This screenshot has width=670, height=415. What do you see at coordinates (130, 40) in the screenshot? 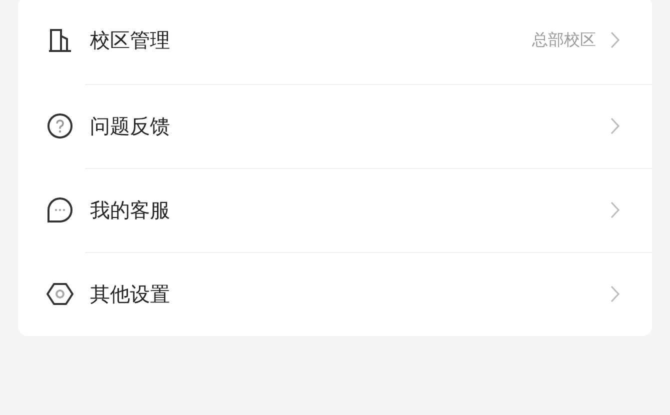
I see `menu-label: 校区管理` at bounding box center [130, 40].